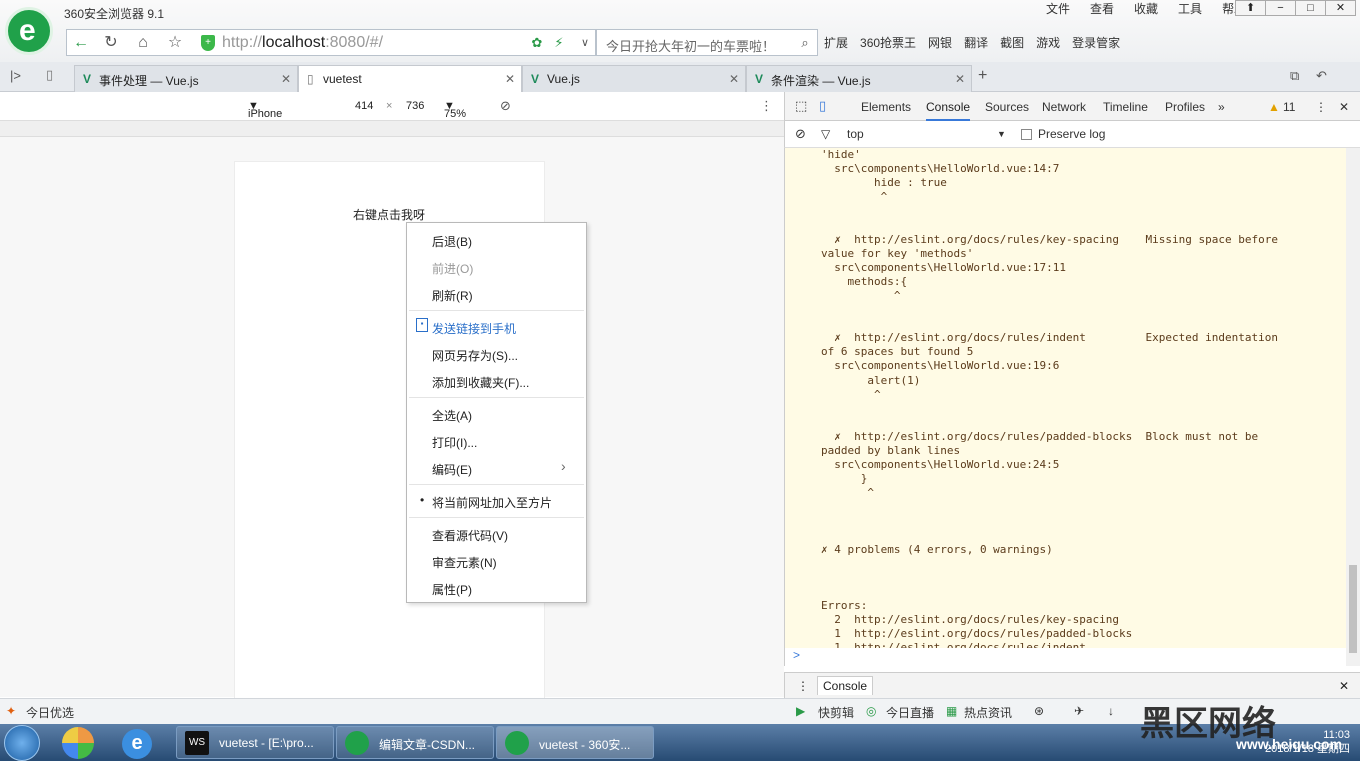 Image resolution: width=1360 pixels, height=761 pixels. I want to click on address-bar: ← ↻ ⌂ ☆ + http://localhost:8080/#/ ✿ ⚡ ∨, so click(331, 42).